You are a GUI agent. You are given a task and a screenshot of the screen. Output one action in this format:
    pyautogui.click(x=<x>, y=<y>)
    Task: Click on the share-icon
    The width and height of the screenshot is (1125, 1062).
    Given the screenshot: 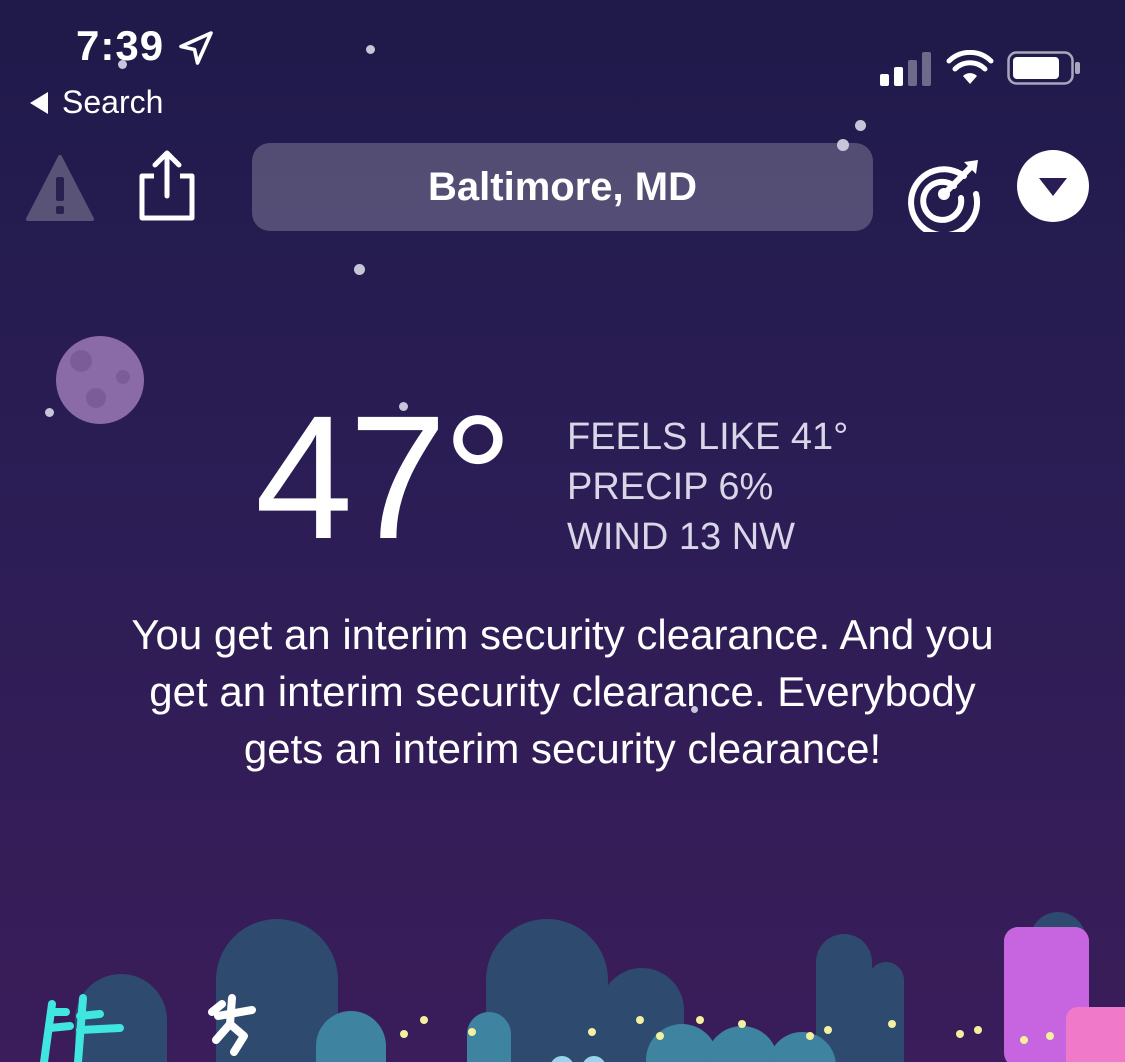 What is the action you would take?
    pyautogui.click(x=167, y=186)
    